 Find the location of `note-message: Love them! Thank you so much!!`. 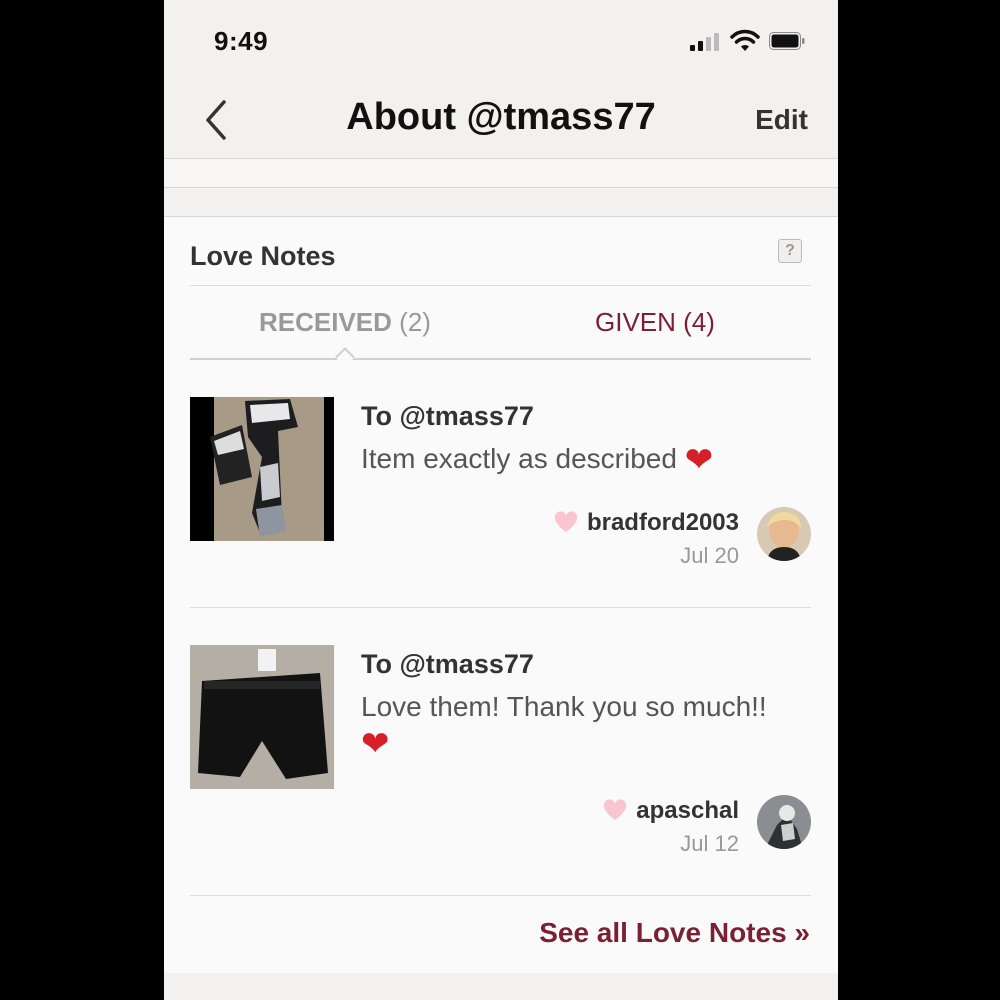

note-message: Love them! Thank you so much!! is located at coordinates (564, 706).